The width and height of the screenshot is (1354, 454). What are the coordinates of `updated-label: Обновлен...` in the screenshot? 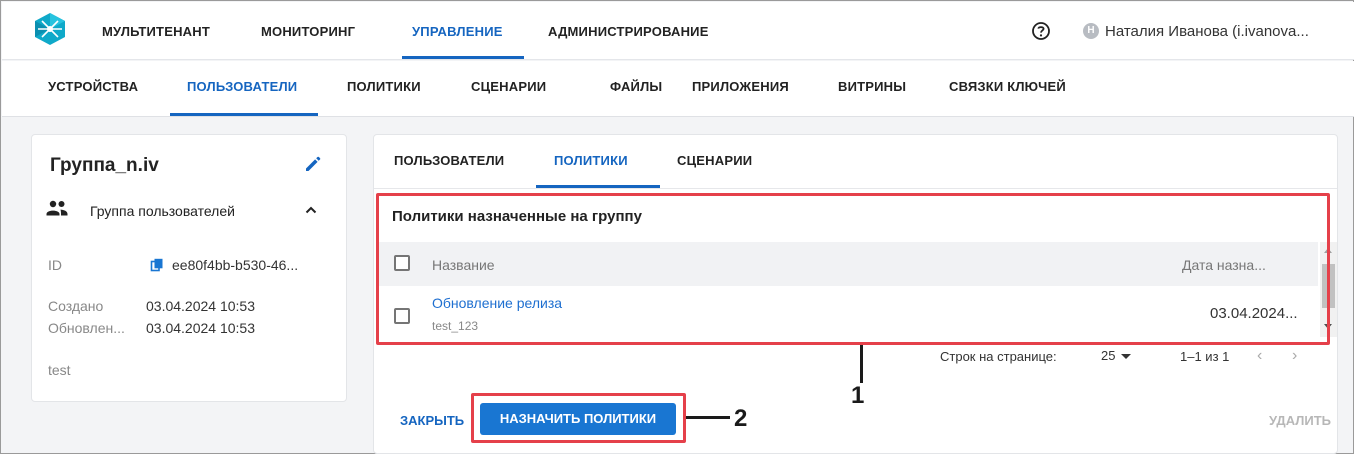 It's located at (86, 328).